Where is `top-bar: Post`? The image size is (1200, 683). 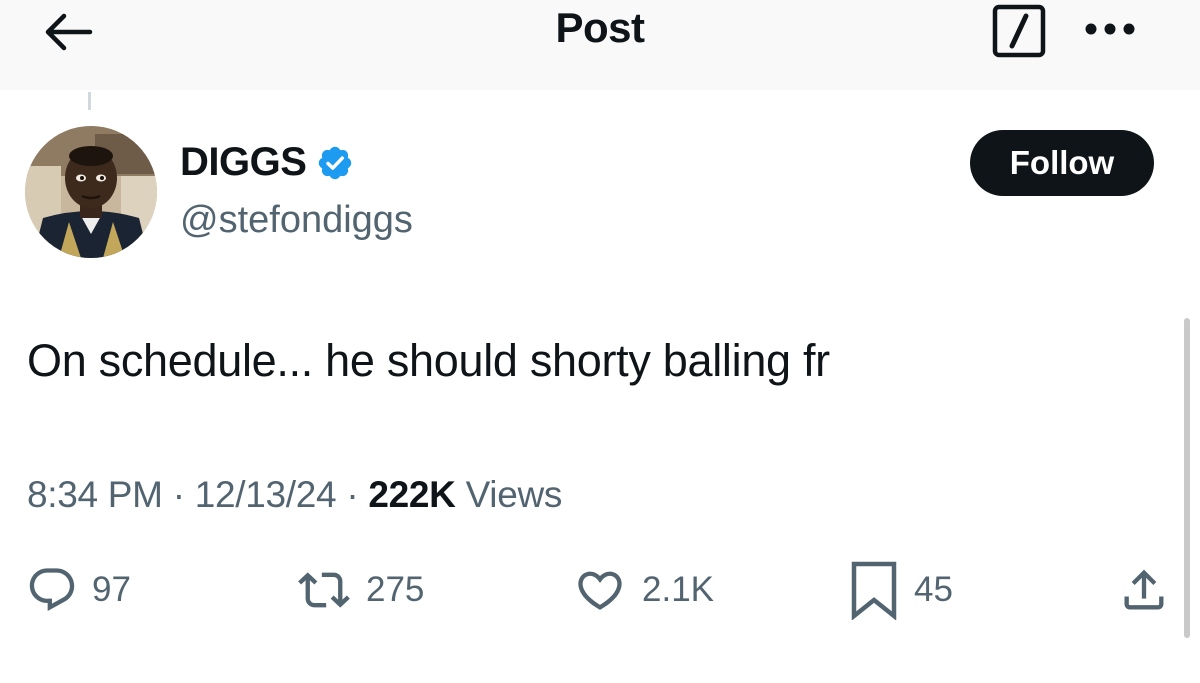
top-bar: Post is located at coordinates (600, 45).